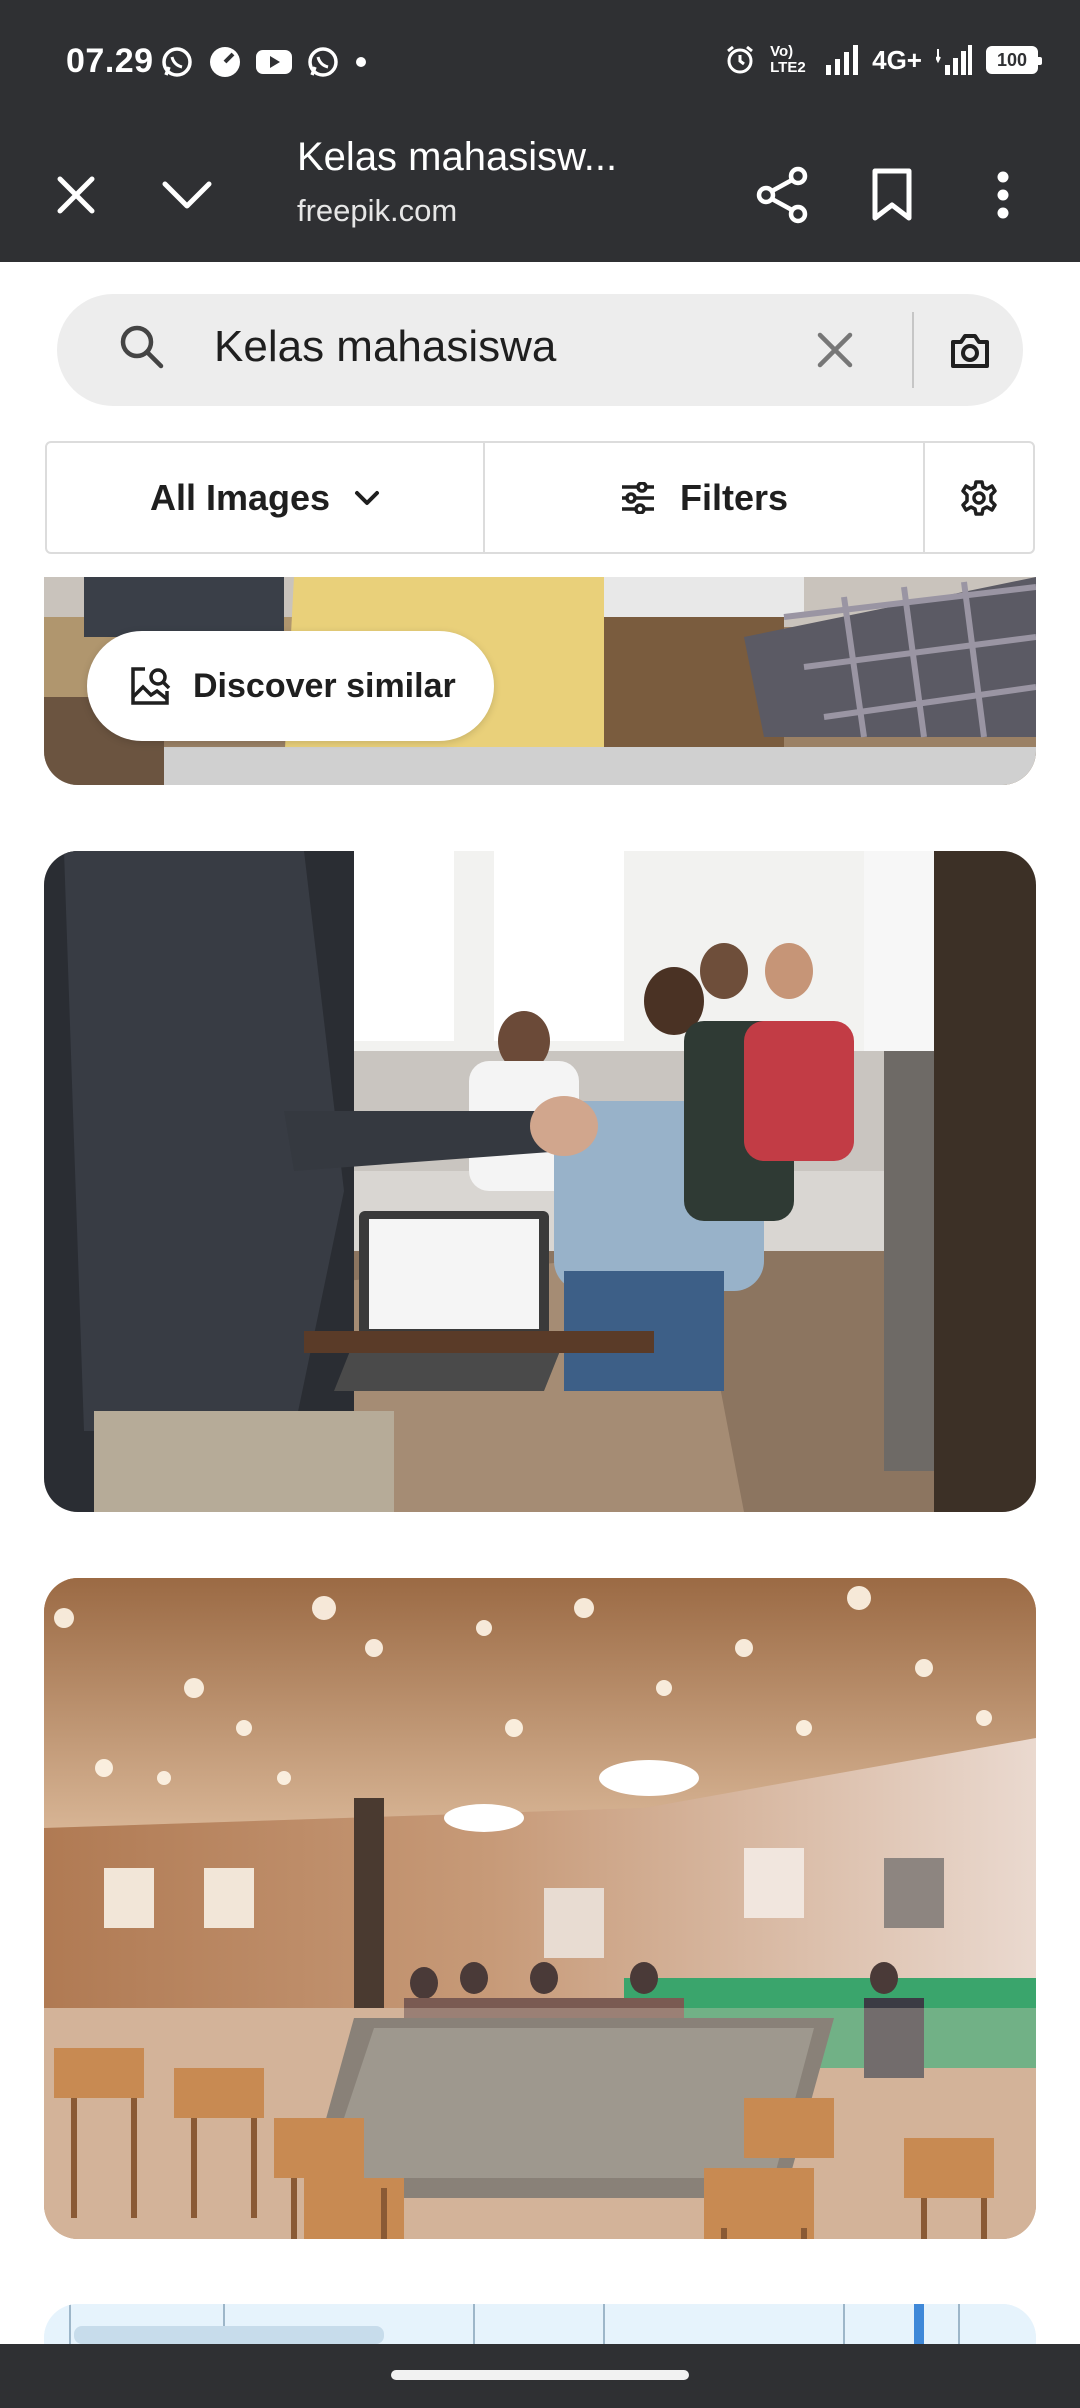 The height and width of the screenshot is (2408, 1080). I want to click on navigation-bar, so click(540, 2376).